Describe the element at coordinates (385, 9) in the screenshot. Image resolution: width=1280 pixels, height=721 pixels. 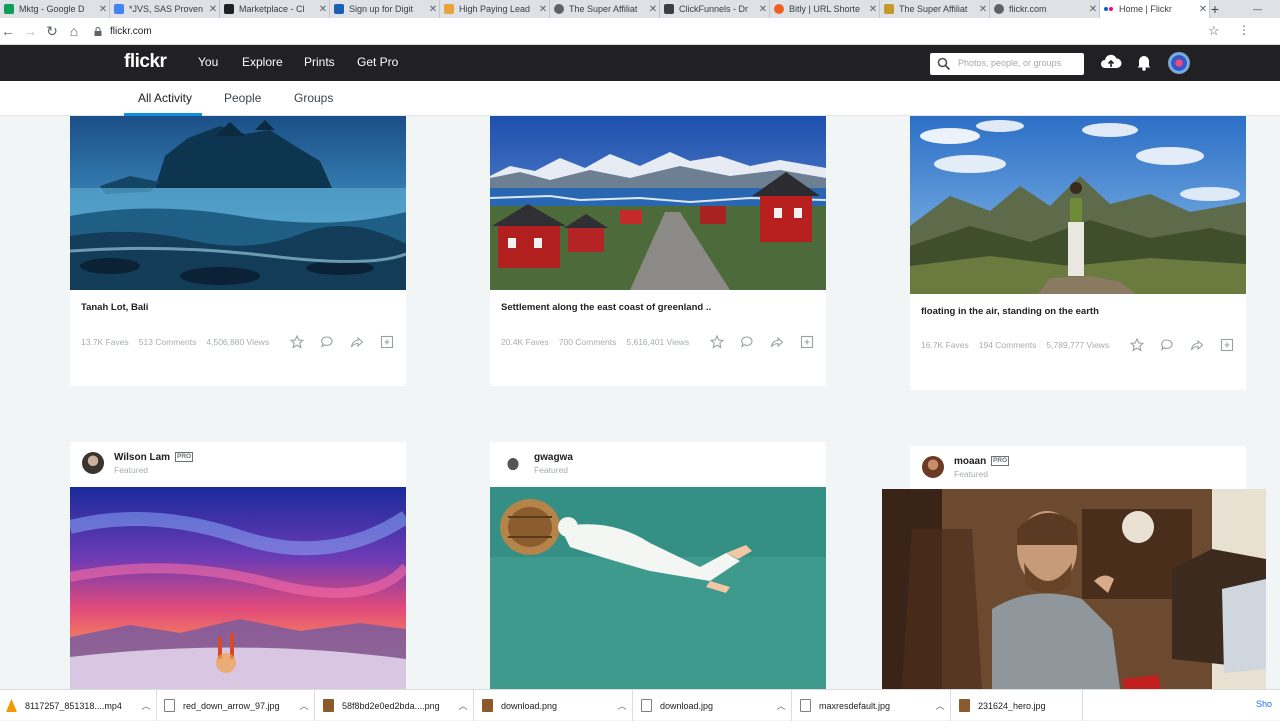
I see `browser-tab: Sign up for Digit ✕` at that location.